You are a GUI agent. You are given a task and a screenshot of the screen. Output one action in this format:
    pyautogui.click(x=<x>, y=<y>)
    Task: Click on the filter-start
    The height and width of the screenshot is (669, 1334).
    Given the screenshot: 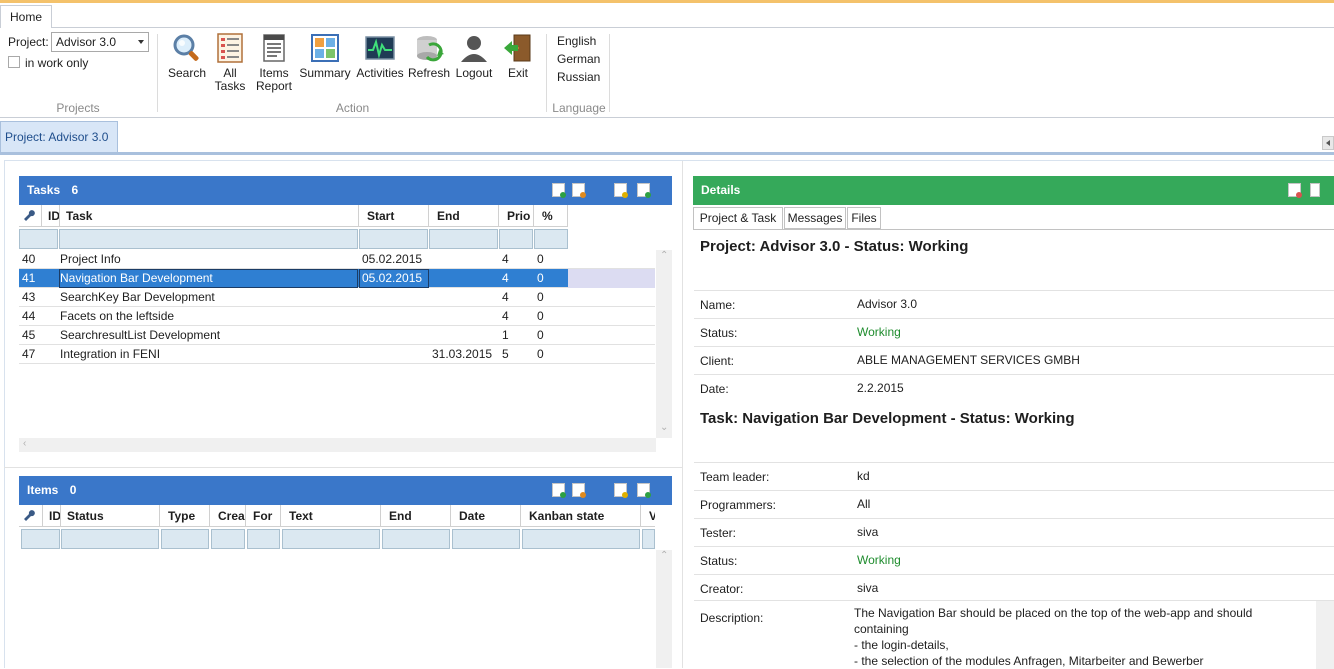 What is the action you would take?
    pyautogui.click(x=393, y=239)
    